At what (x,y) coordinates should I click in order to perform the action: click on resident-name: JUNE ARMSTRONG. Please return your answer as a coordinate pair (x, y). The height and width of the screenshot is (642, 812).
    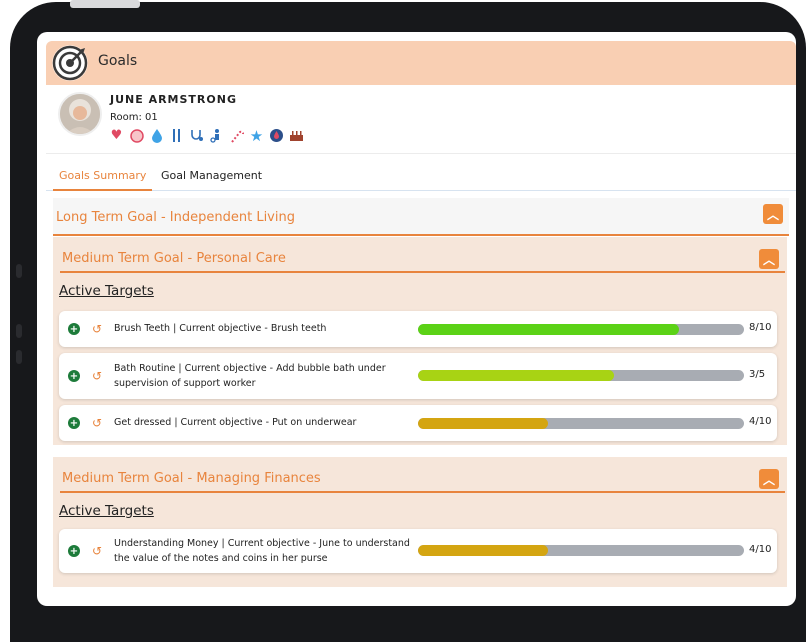
    Looking at the image, I should click on (173, 99).